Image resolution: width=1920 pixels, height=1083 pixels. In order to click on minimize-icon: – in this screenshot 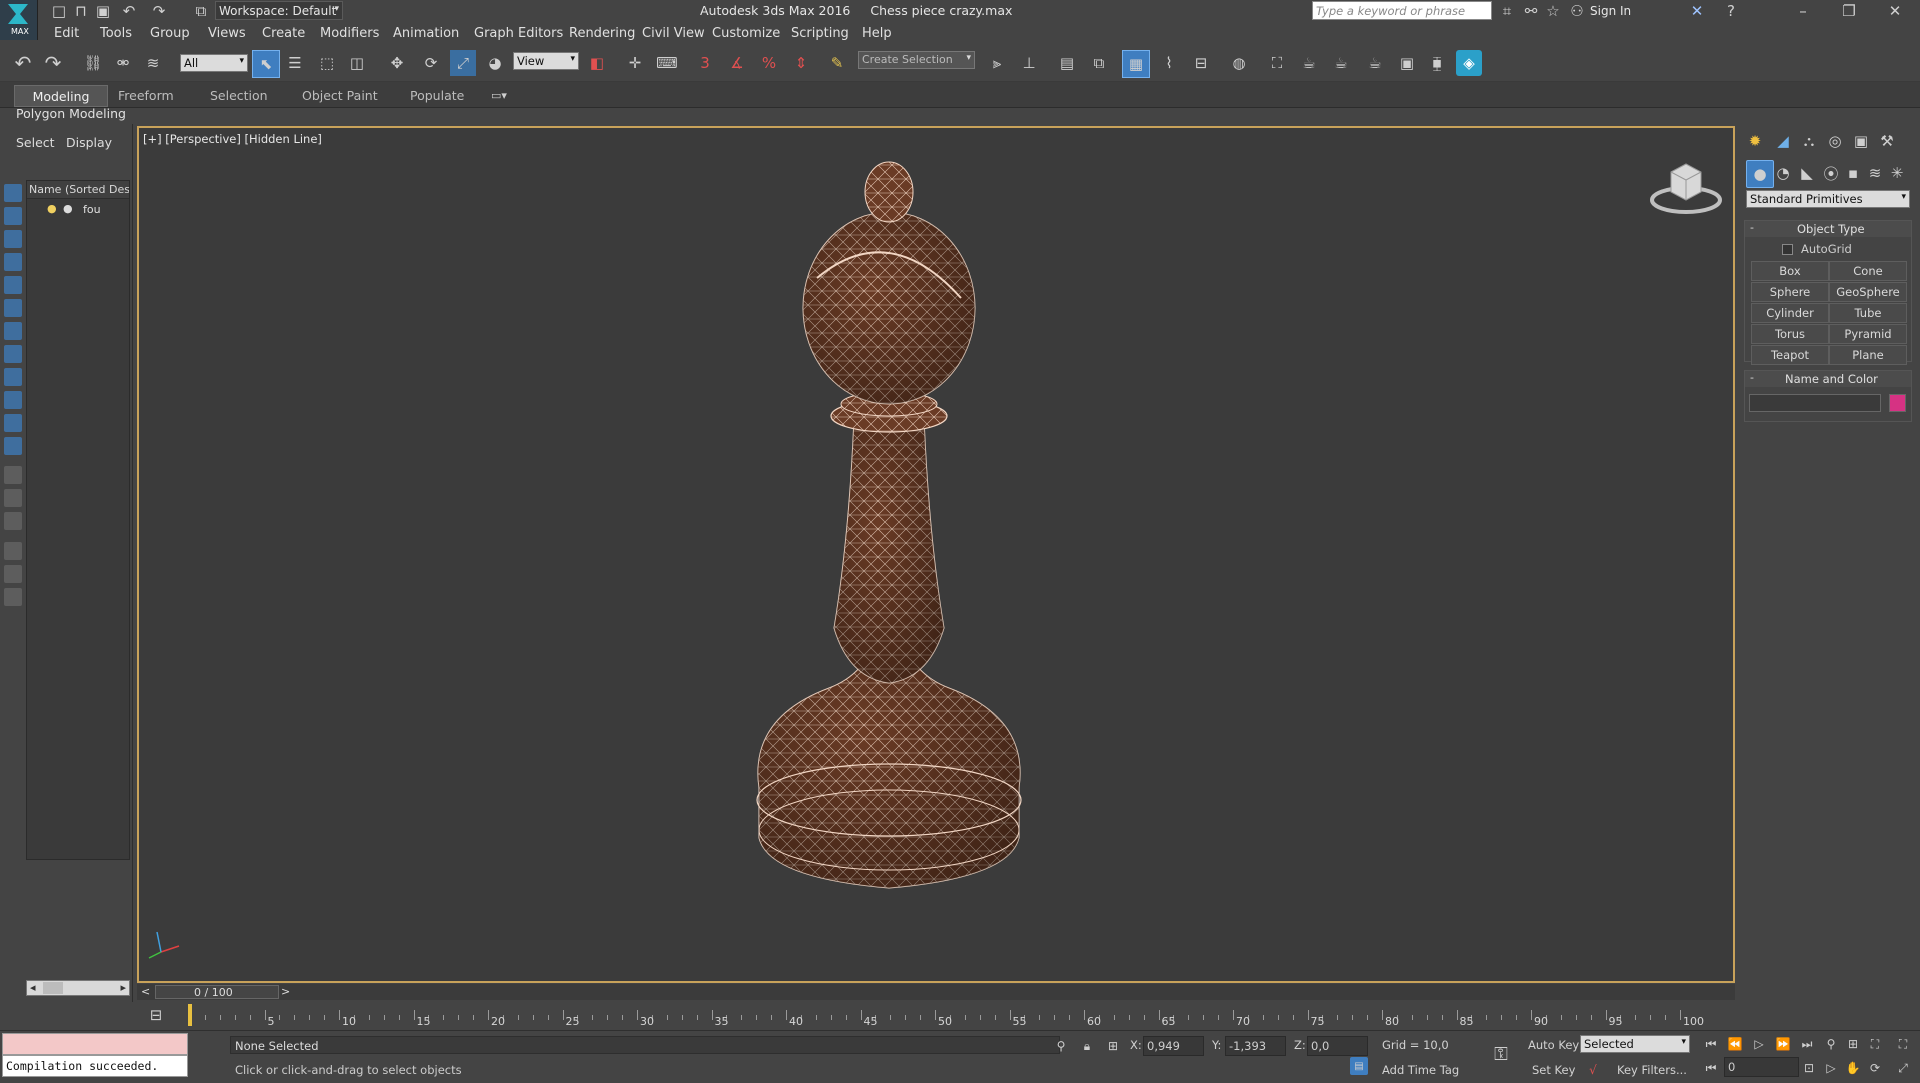, I will do `click(1803, 12)`.